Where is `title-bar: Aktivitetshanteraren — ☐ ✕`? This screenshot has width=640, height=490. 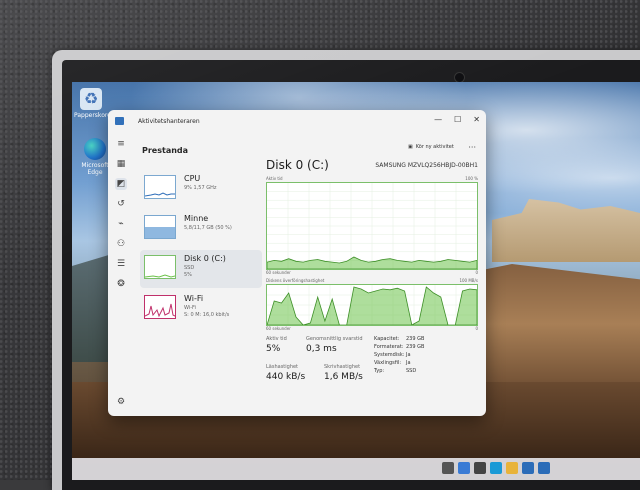
title-bar: Aktivitetshanteraren — ☐ ✕ is located at coordinates (297, 121).